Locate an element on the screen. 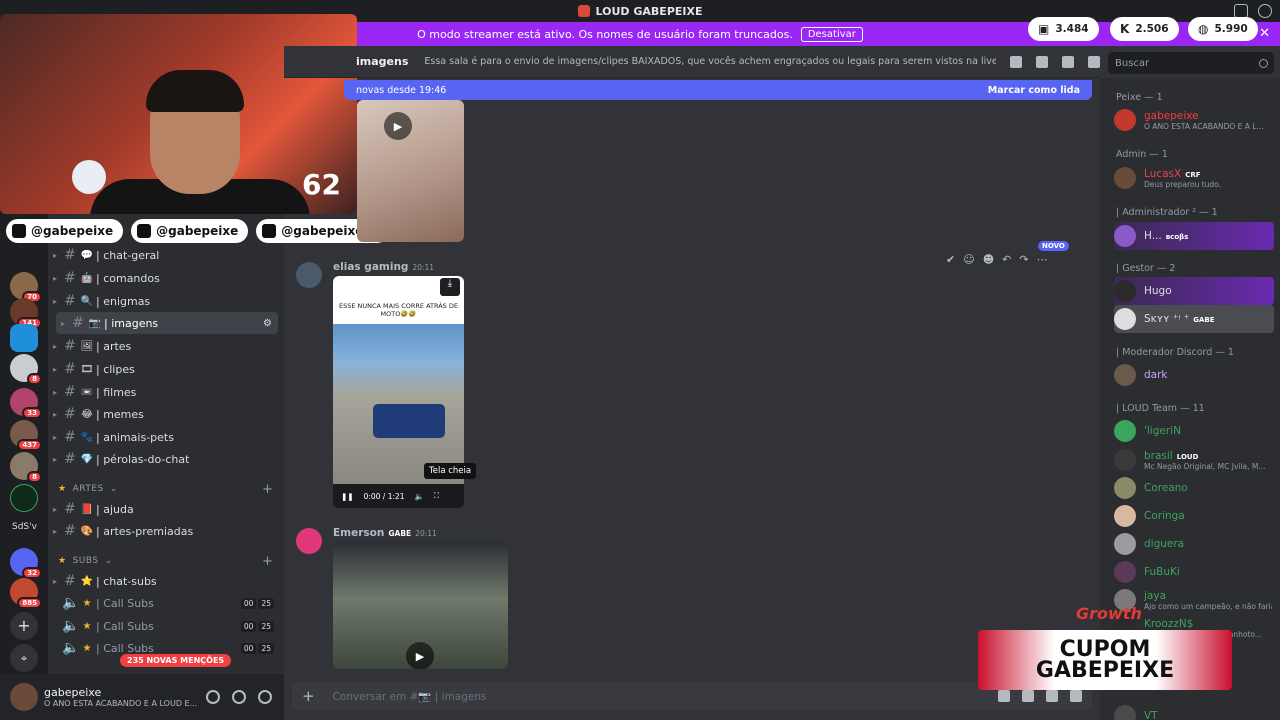 Image resolution: width=1280 pixels, height=720 pixels. reaction-icon: ☺ is located at coordinates (968, 259).